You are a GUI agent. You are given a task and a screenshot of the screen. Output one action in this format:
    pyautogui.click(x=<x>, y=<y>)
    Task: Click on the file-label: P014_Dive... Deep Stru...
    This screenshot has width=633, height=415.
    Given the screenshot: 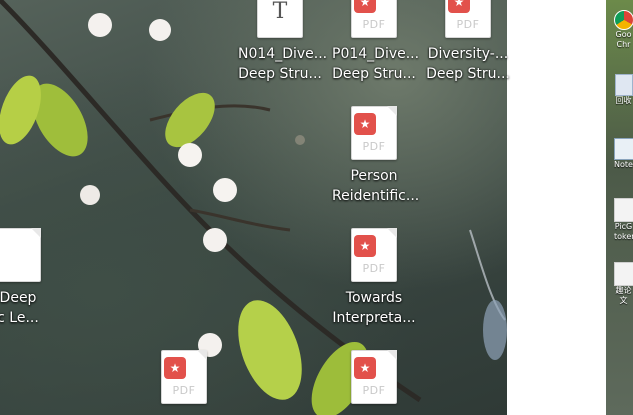 What is the action you would take?
    pyautogui.click(x=376, y=64)
    